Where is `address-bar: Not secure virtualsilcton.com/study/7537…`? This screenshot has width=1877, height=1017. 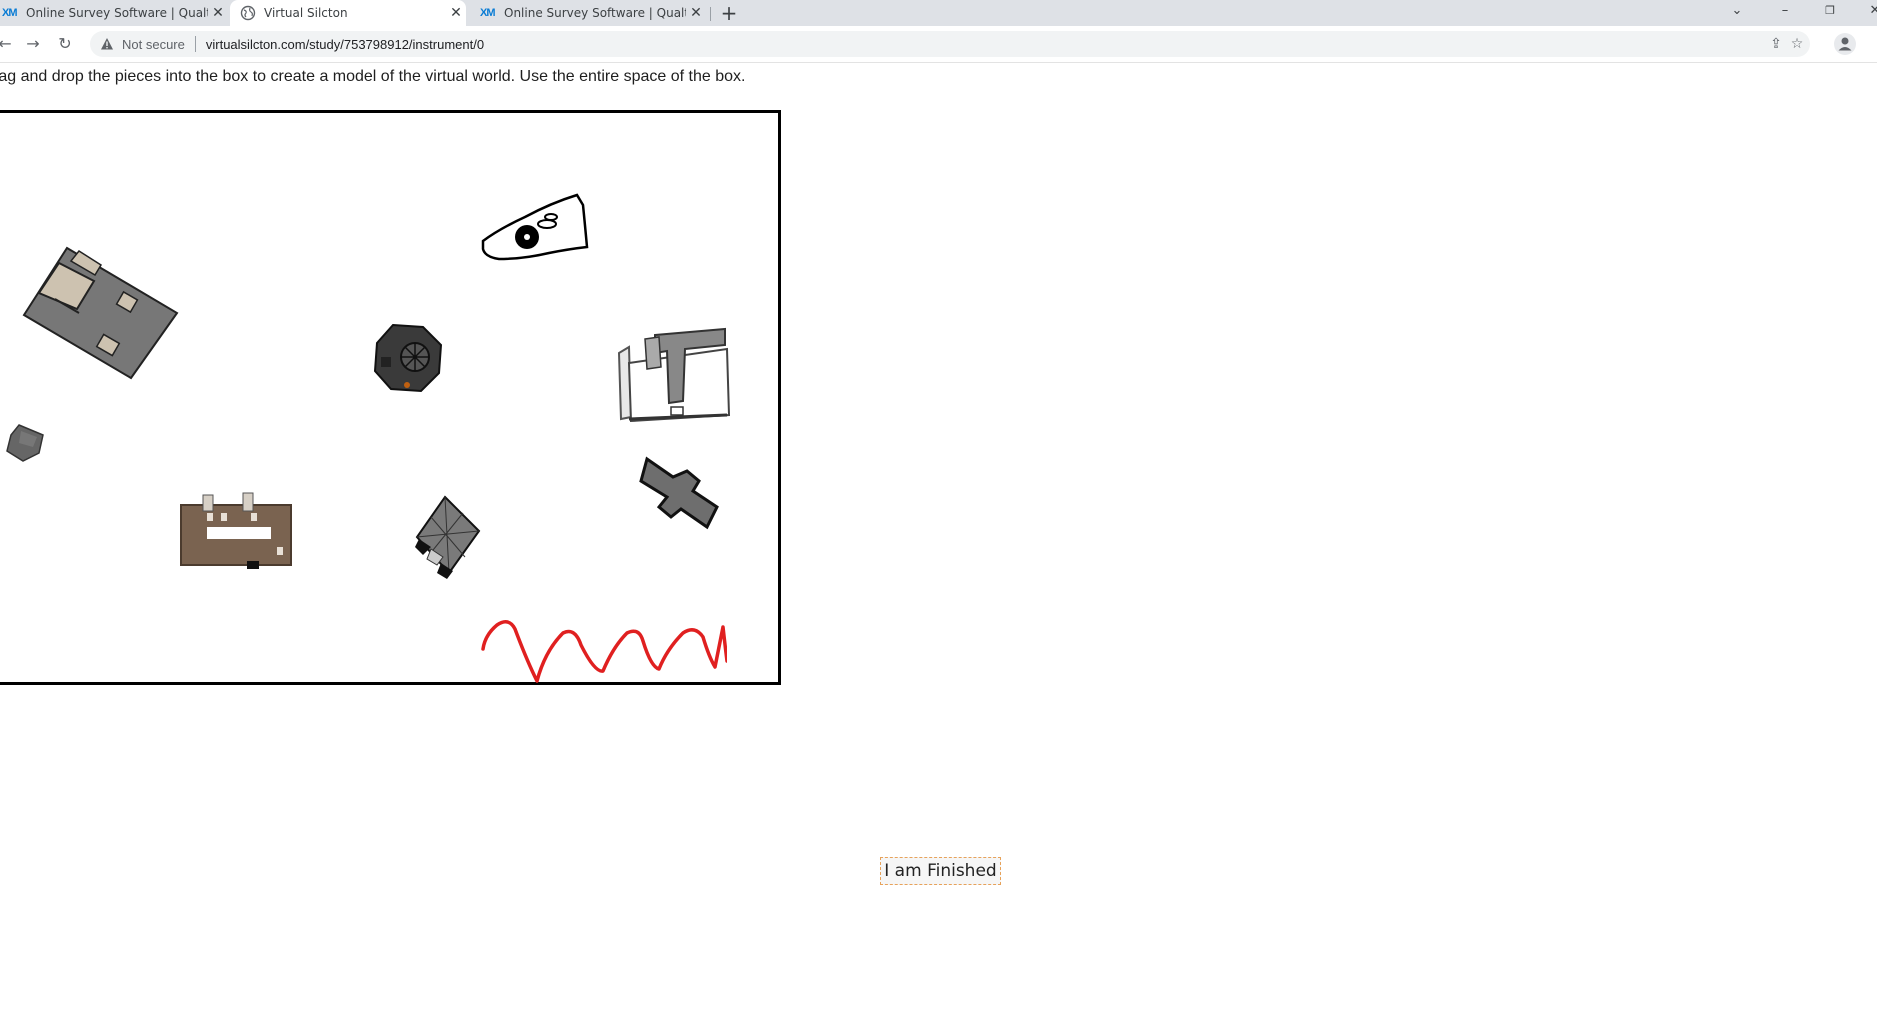 address-bar: Not secure virtualsilcton.com/study/7537… is located at coordinates (950, 44).